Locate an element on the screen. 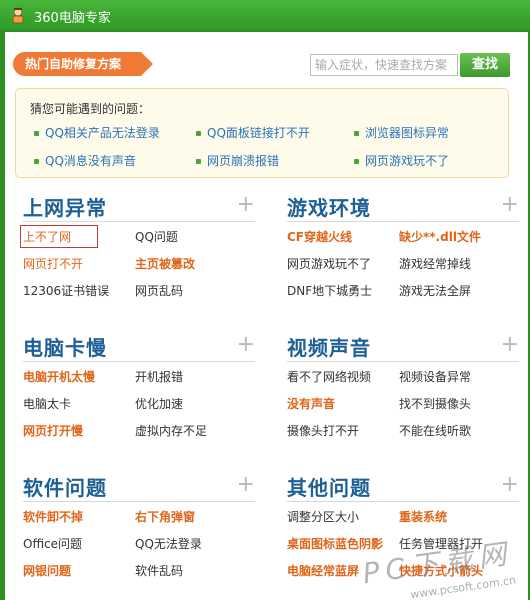 This screenshot has height=600, width=530. link-row: 网页游戏玩不了 游戏经常掉线 is located at coordinates (403, 262).